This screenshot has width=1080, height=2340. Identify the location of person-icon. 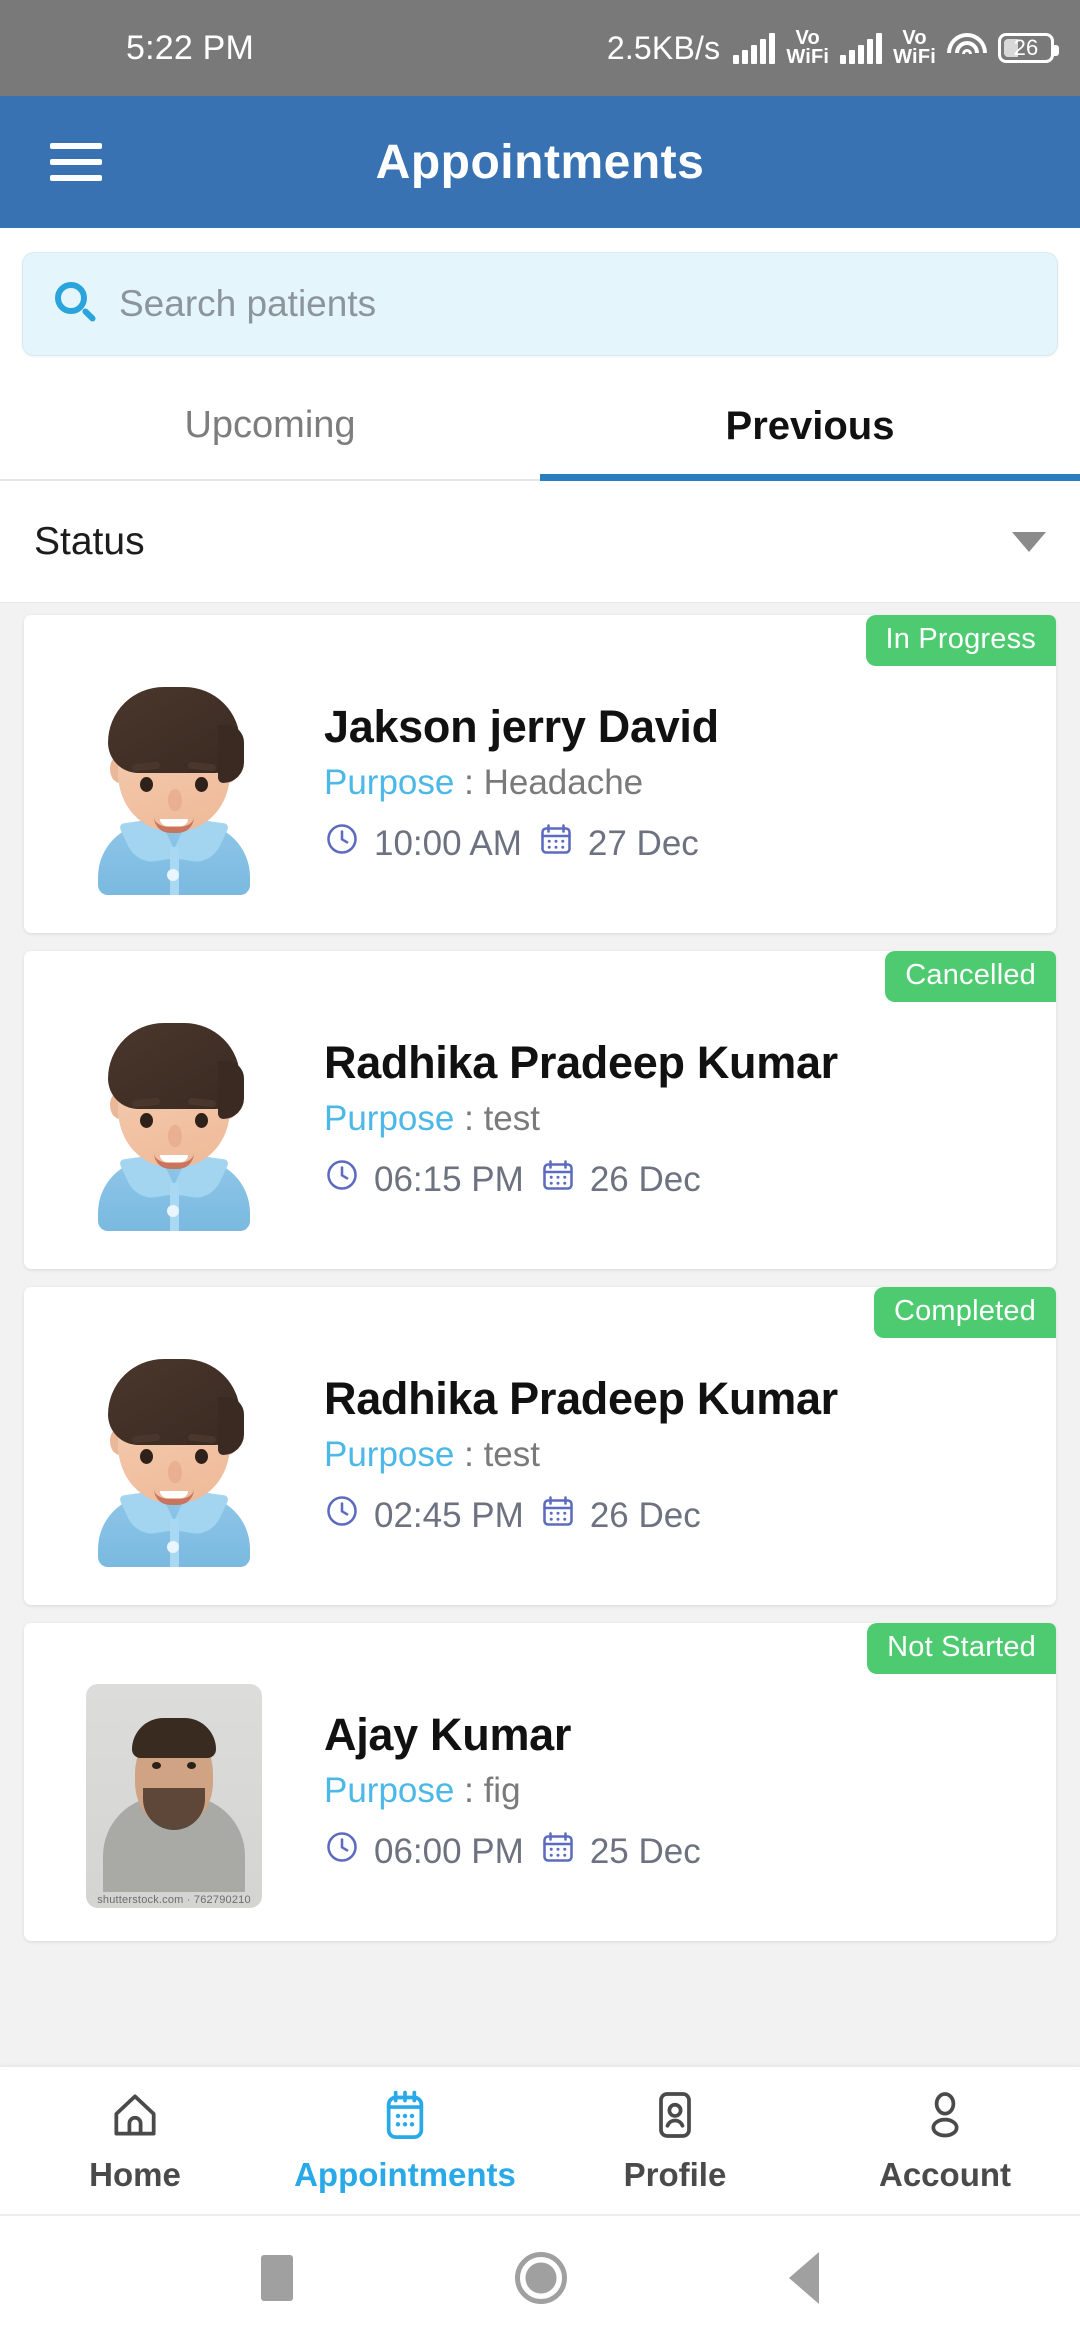
(945, 2117).